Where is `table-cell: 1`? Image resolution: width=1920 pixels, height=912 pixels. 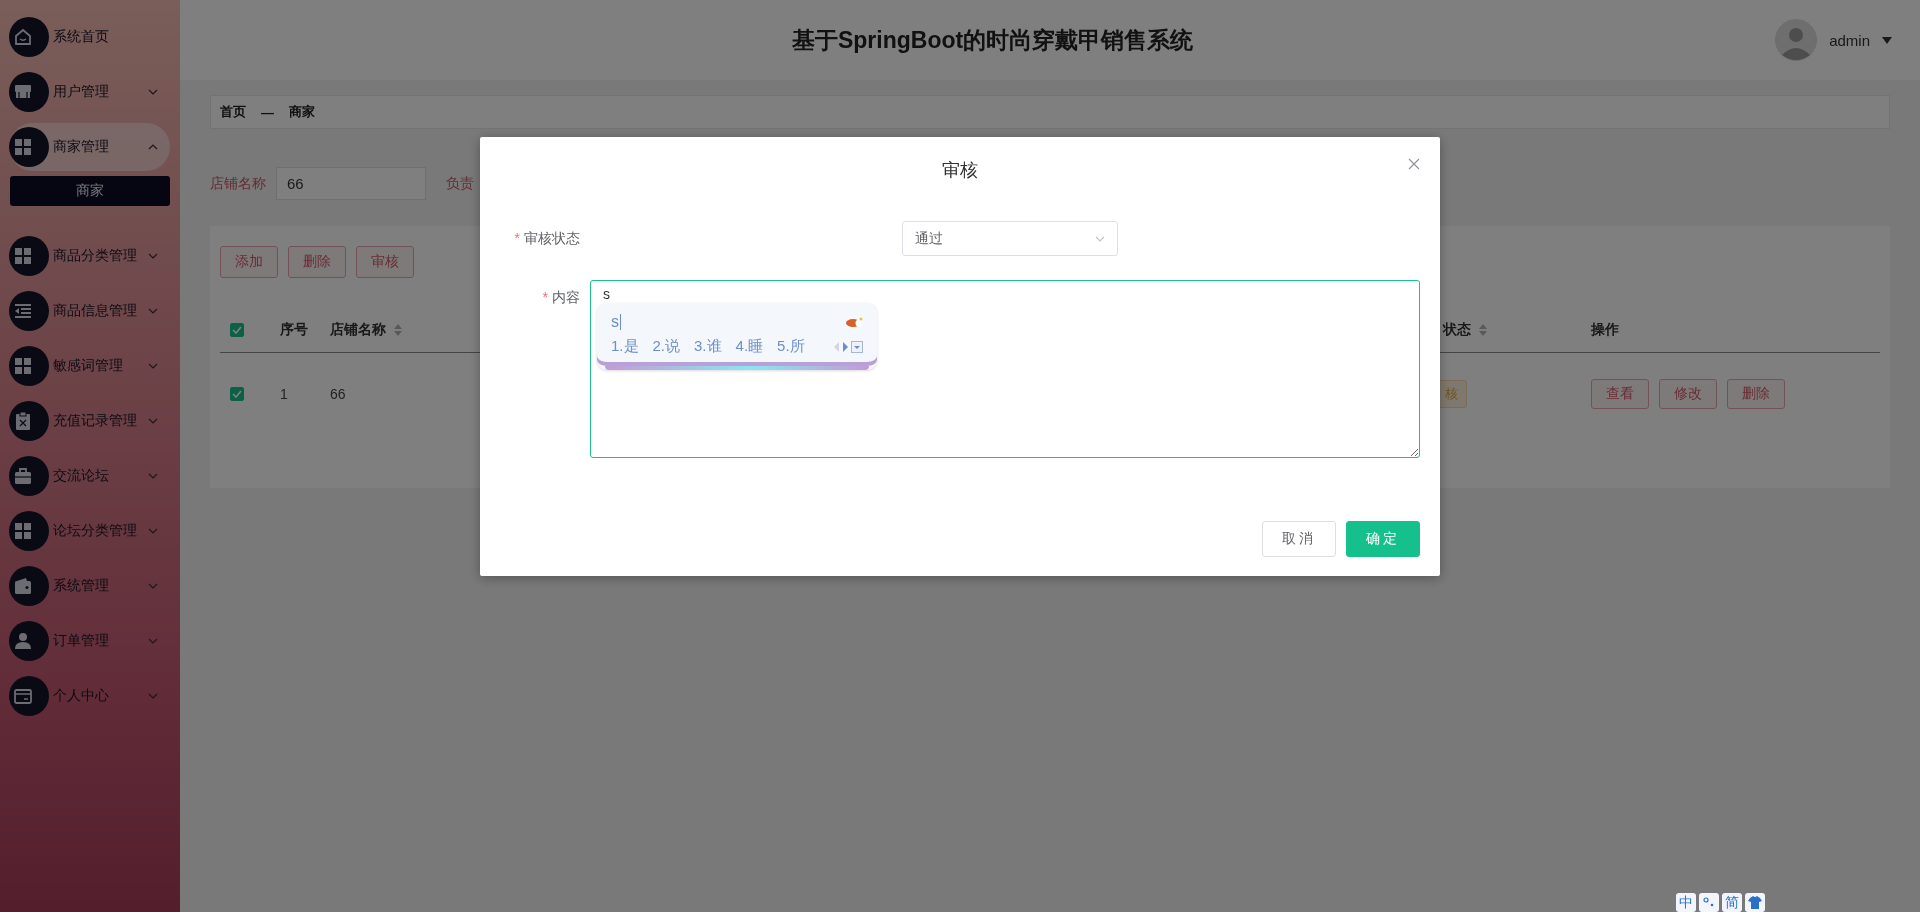
table-cell: 1 is located at coordinates (284, 394).